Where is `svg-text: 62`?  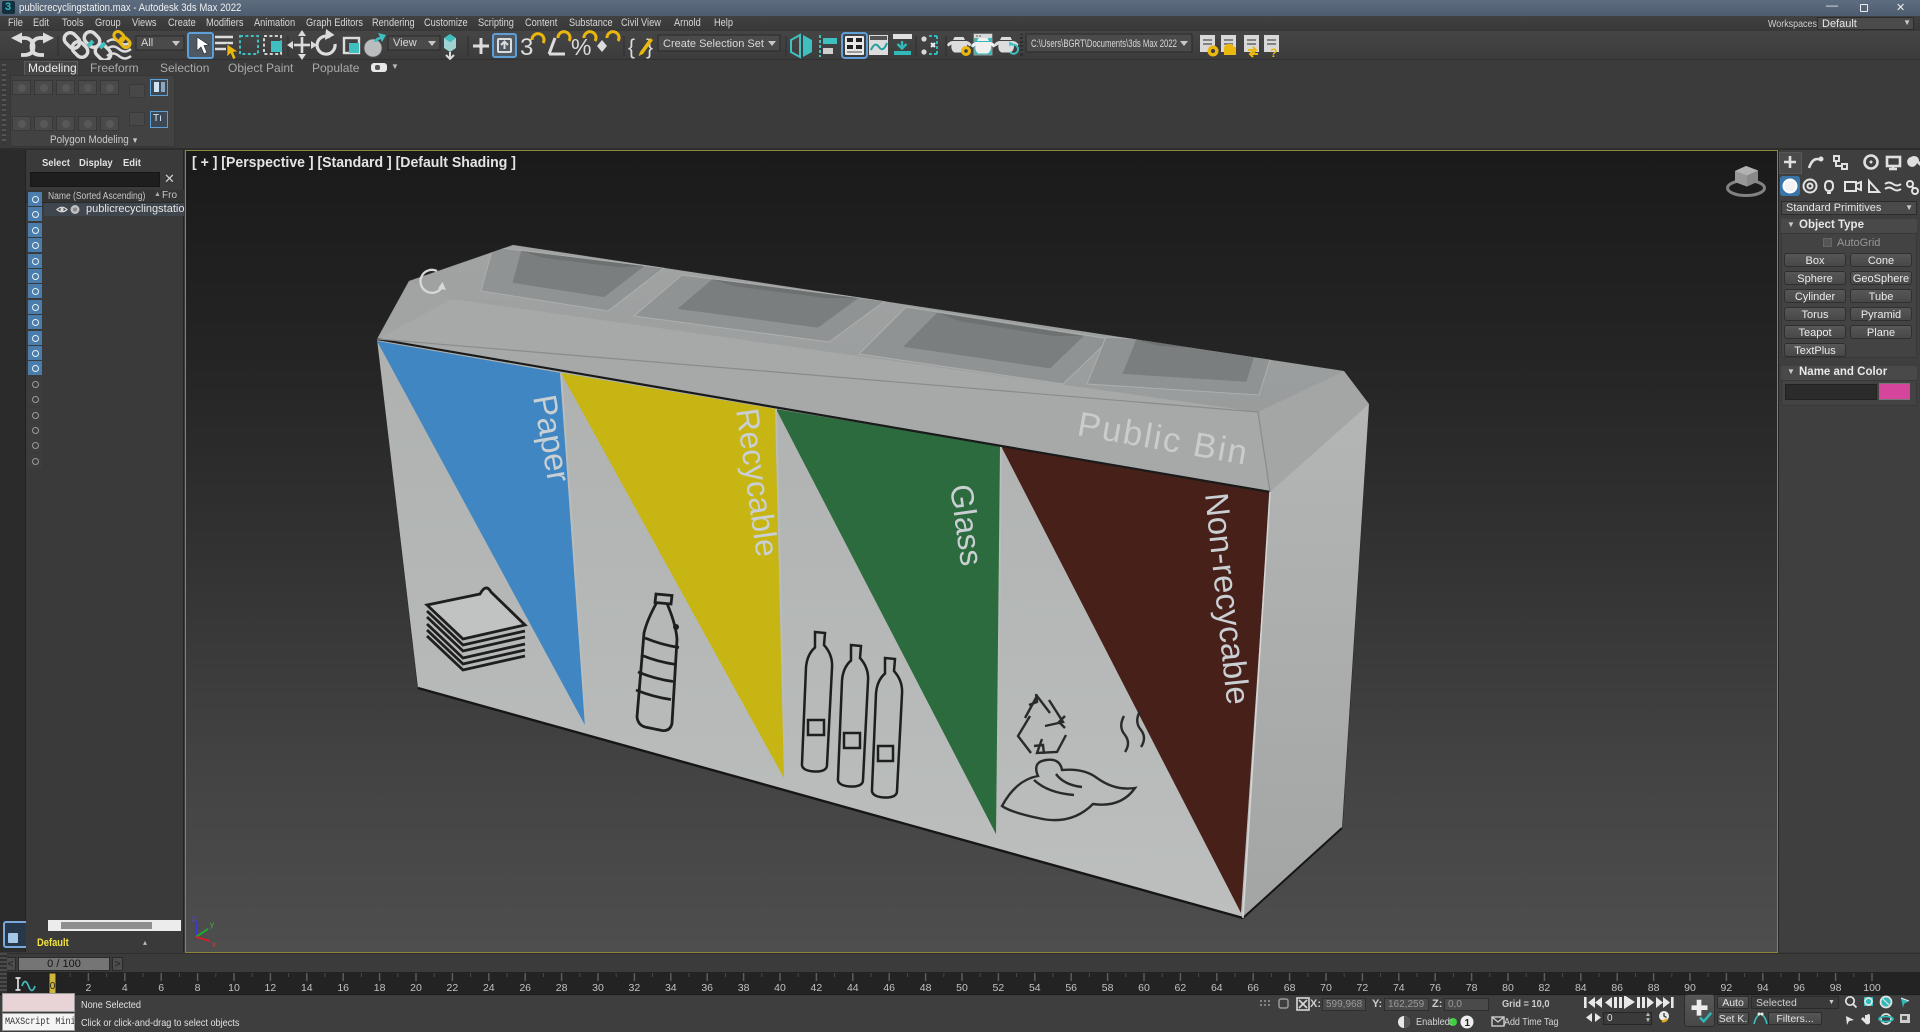 svg-text: 62 is located at coordinates (1181, 988).